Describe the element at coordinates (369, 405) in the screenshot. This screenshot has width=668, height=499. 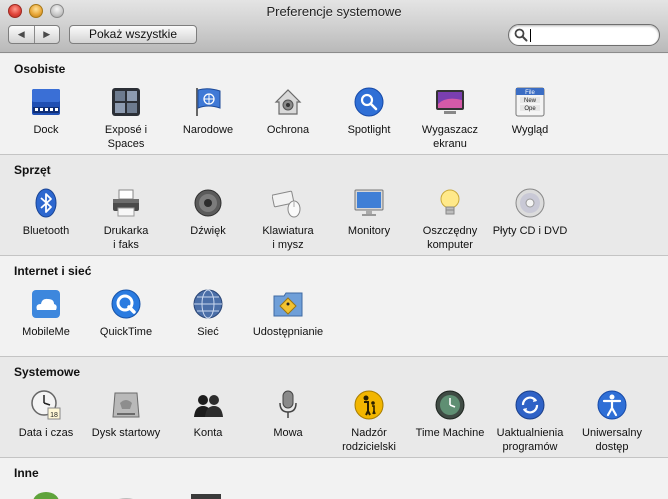
I see `parental-icon` at that location.